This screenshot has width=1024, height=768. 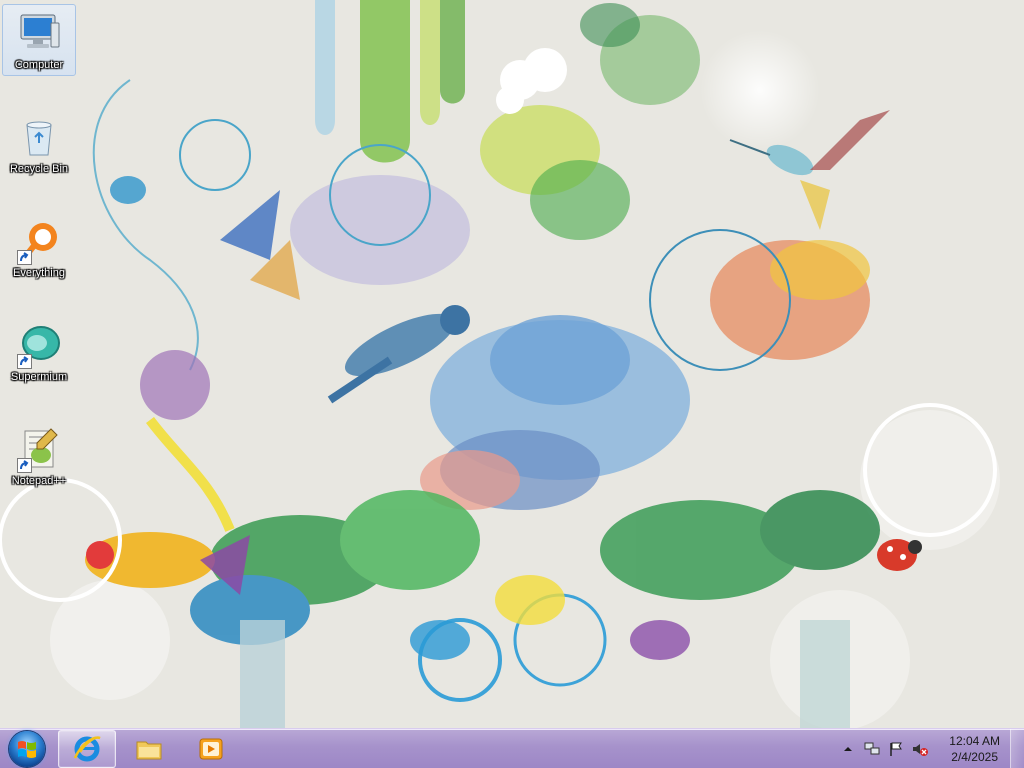 I want to click on action-center-flag-icon, so click(x=896, y=749).